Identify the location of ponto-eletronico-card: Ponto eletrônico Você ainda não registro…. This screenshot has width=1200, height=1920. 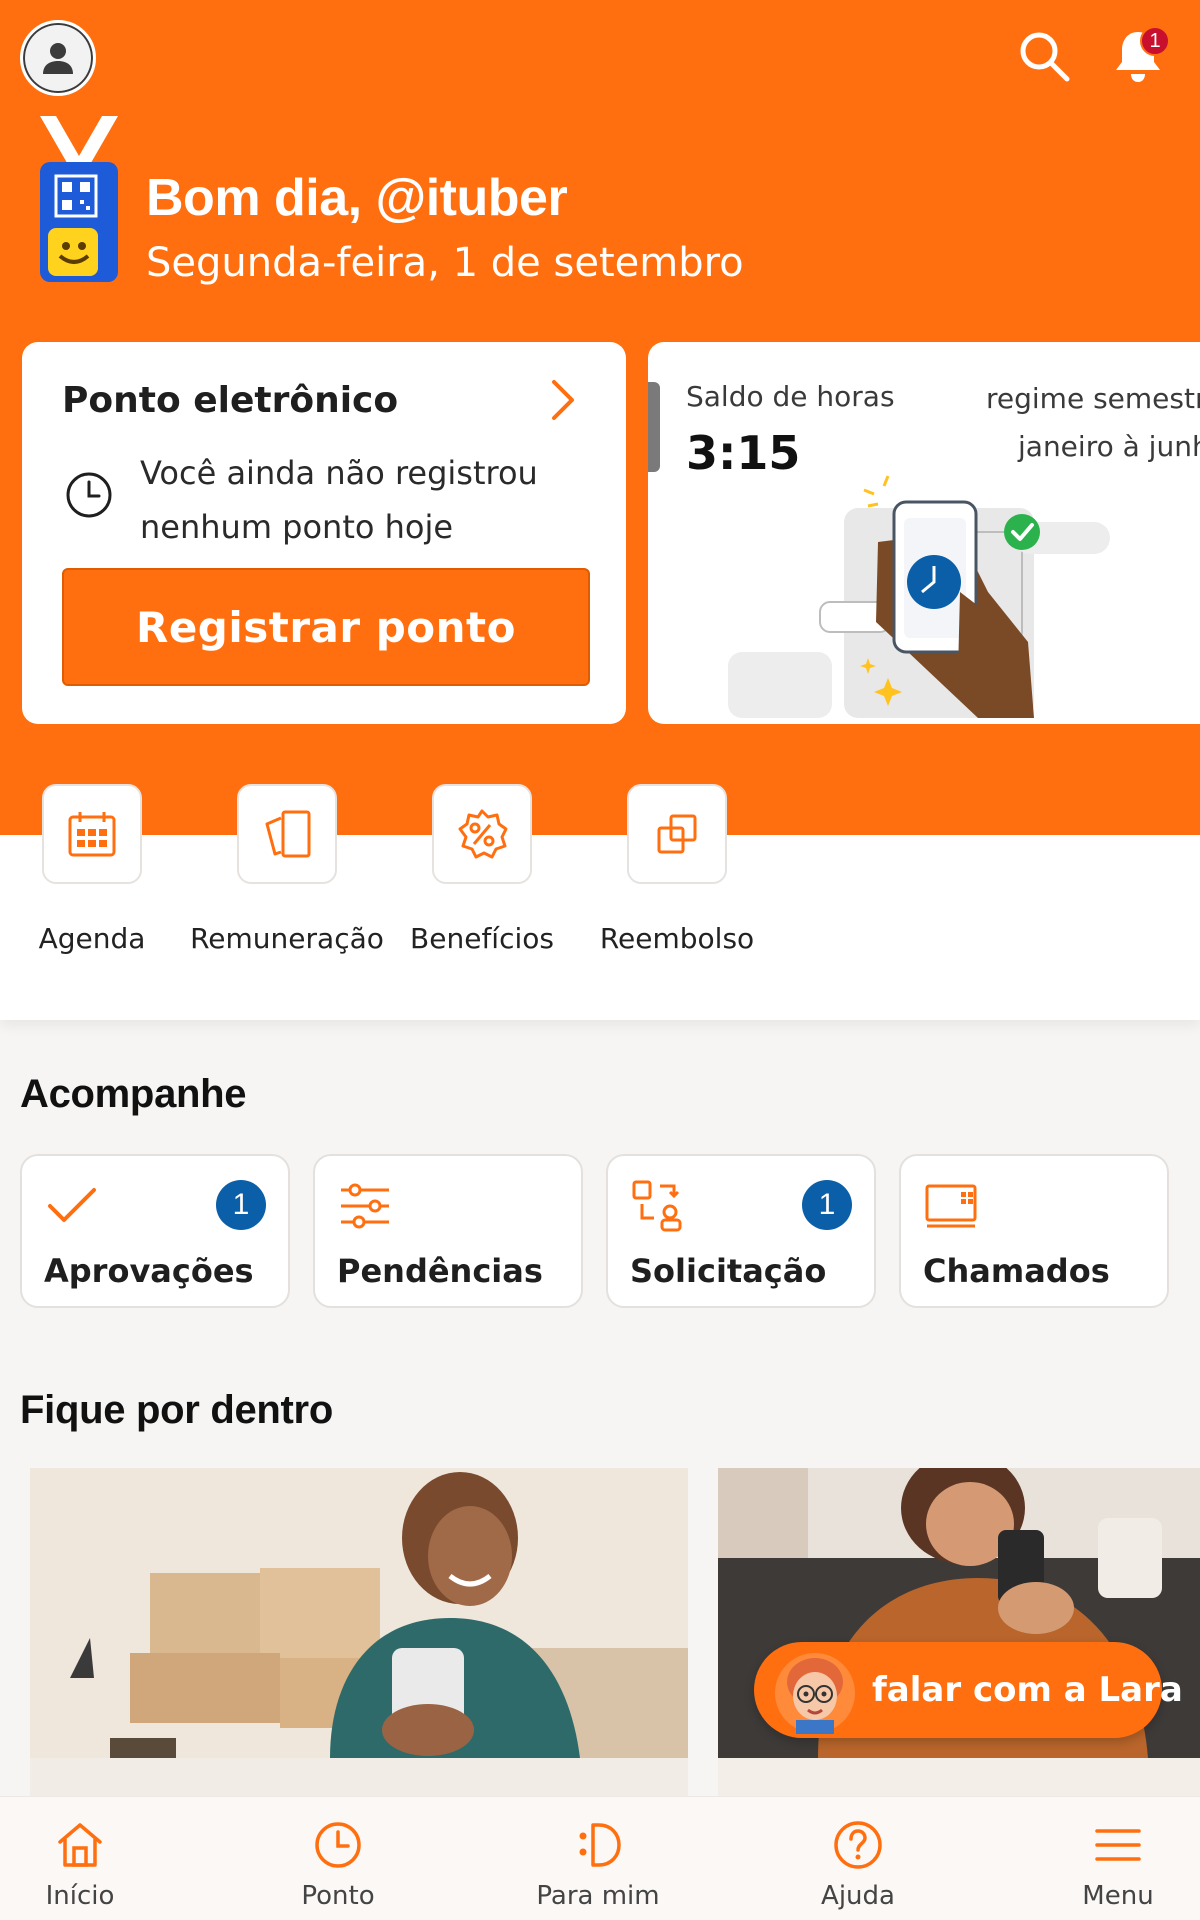
(324, 533).